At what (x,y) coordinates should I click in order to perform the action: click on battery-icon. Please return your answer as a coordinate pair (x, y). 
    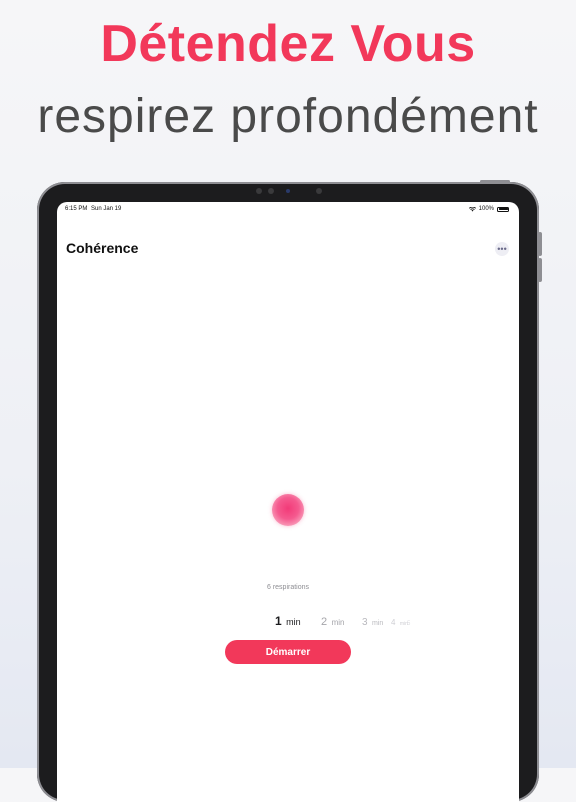
    Looking at the image, I should click on (503, 209).